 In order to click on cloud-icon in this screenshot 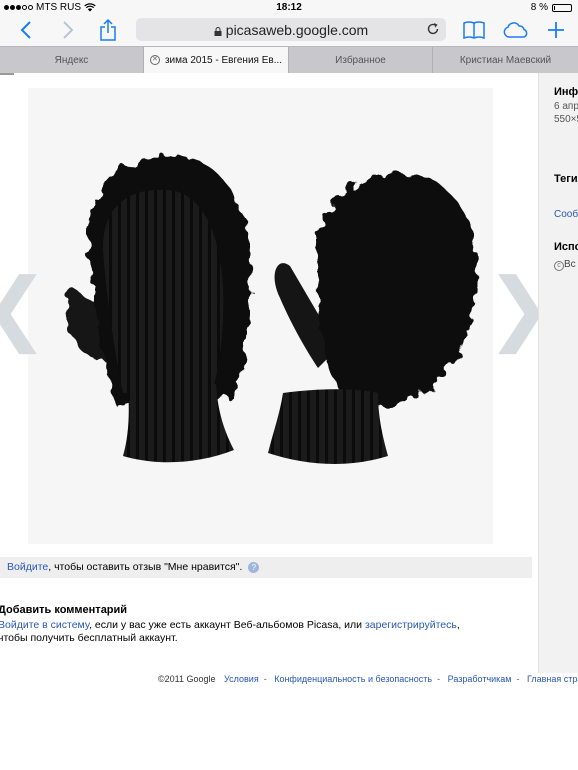, I will do `click(516, 30)`.